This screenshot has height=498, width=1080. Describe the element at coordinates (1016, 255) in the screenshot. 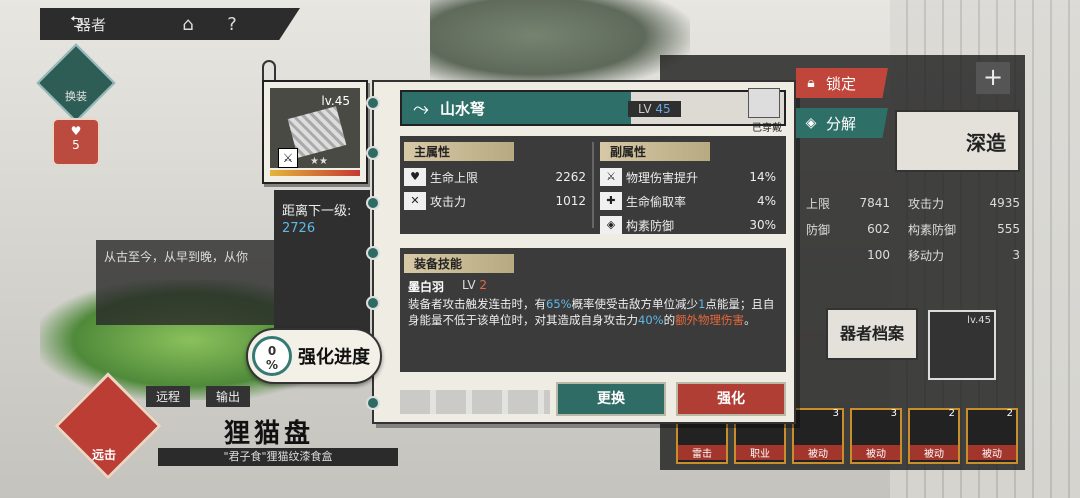

I see `stat-value: 3` at that location.